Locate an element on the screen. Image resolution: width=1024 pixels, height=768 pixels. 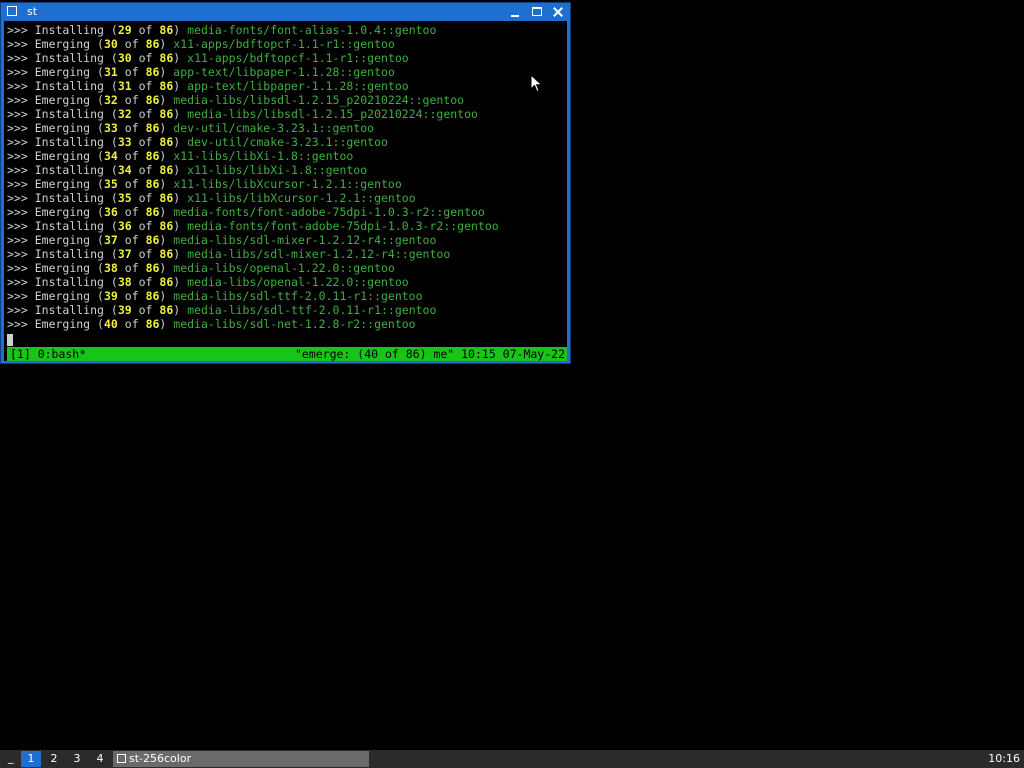
terminal-line-counter: 30 is located at coordinates (124, 58).